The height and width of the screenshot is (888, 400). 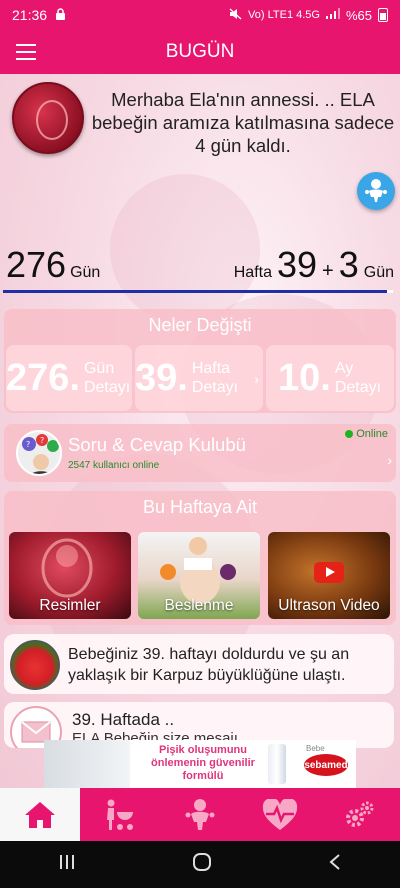 What do you see at coordinates (383, 15) in the screenshot?
I see `battery-icon` at bounding box center [383, 15].